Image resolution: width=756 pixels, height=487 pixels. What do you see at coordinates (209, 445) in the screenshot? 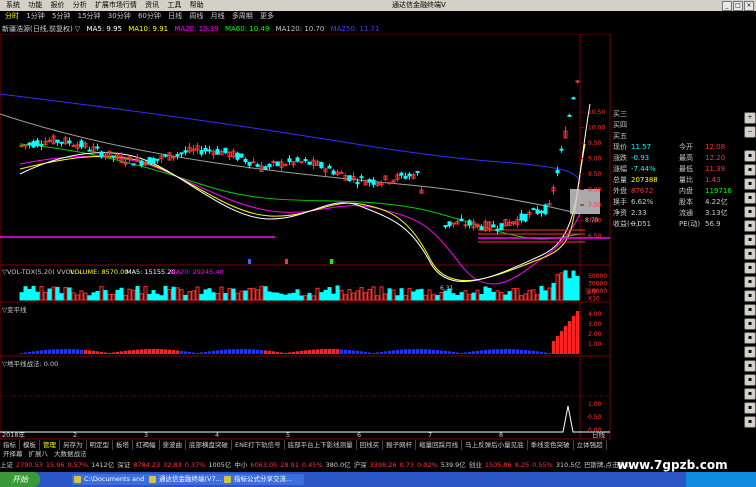
I see `indicator-tab: 底部横盘突破` at bounding box center [209, 445].